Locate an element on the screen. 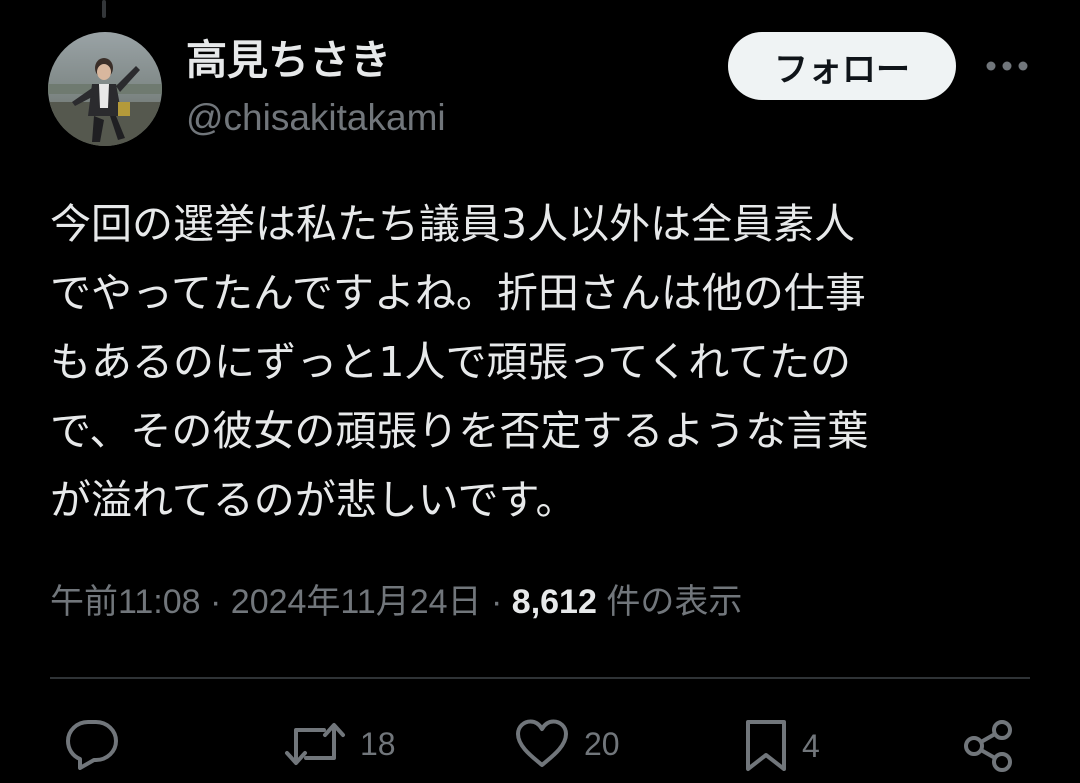  tweet-meta: 午前11:08 · 2024年11月24日 · 8,612 件の表示 is located at coordinates (396, 602).